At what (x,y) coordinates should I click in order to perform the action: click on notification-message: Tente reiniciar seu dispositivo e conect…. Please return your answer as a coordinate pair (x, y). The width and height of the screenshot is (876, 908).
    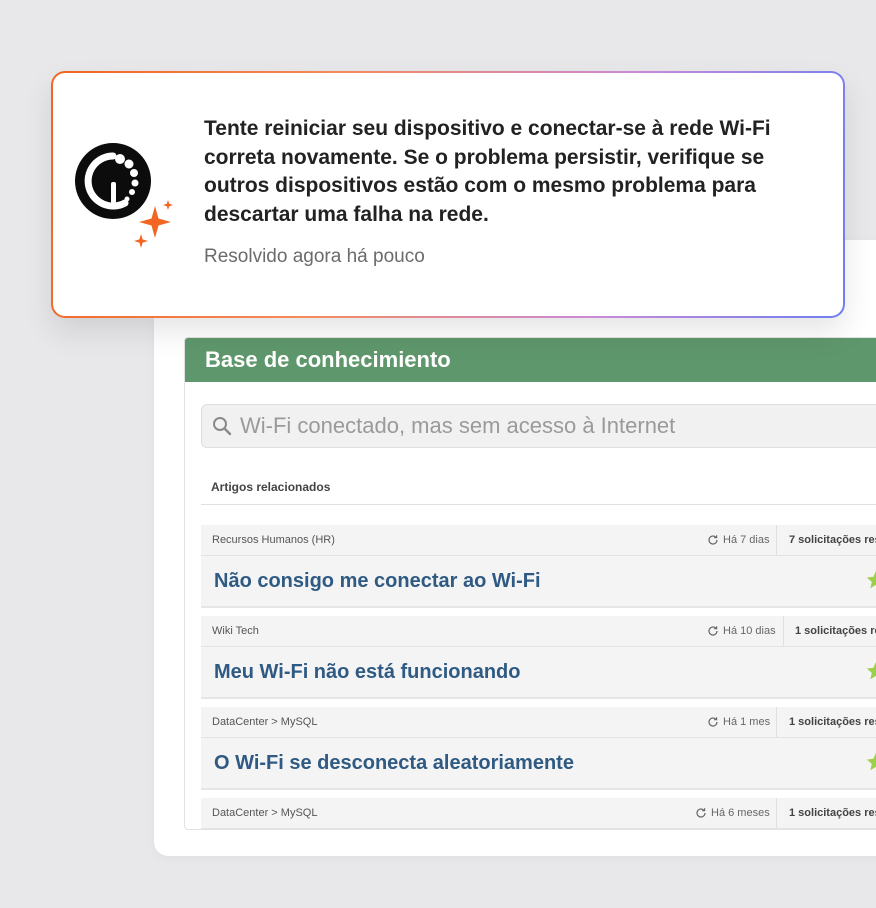
    Looking at the image, I should click on (487, 171).